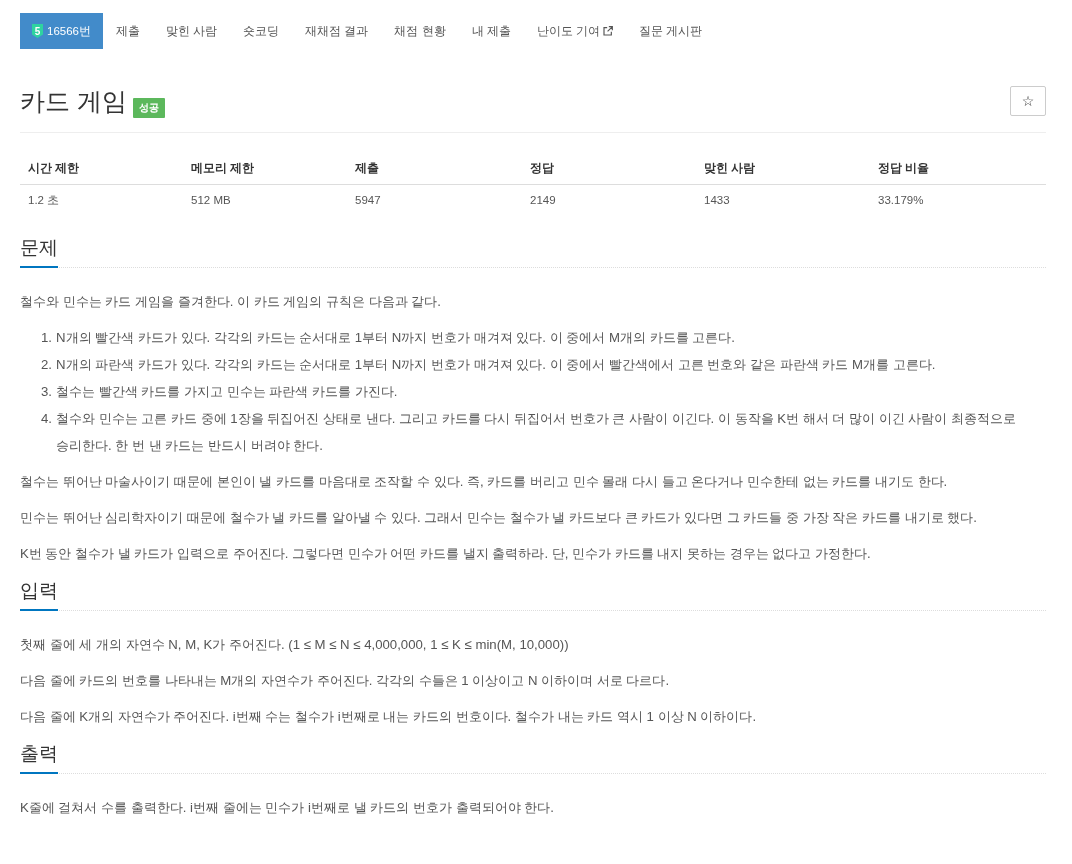  What do you see at coordinates (608, 31) in the screenshot?
I see `external-link-icon` at bounding box center [608, 31].